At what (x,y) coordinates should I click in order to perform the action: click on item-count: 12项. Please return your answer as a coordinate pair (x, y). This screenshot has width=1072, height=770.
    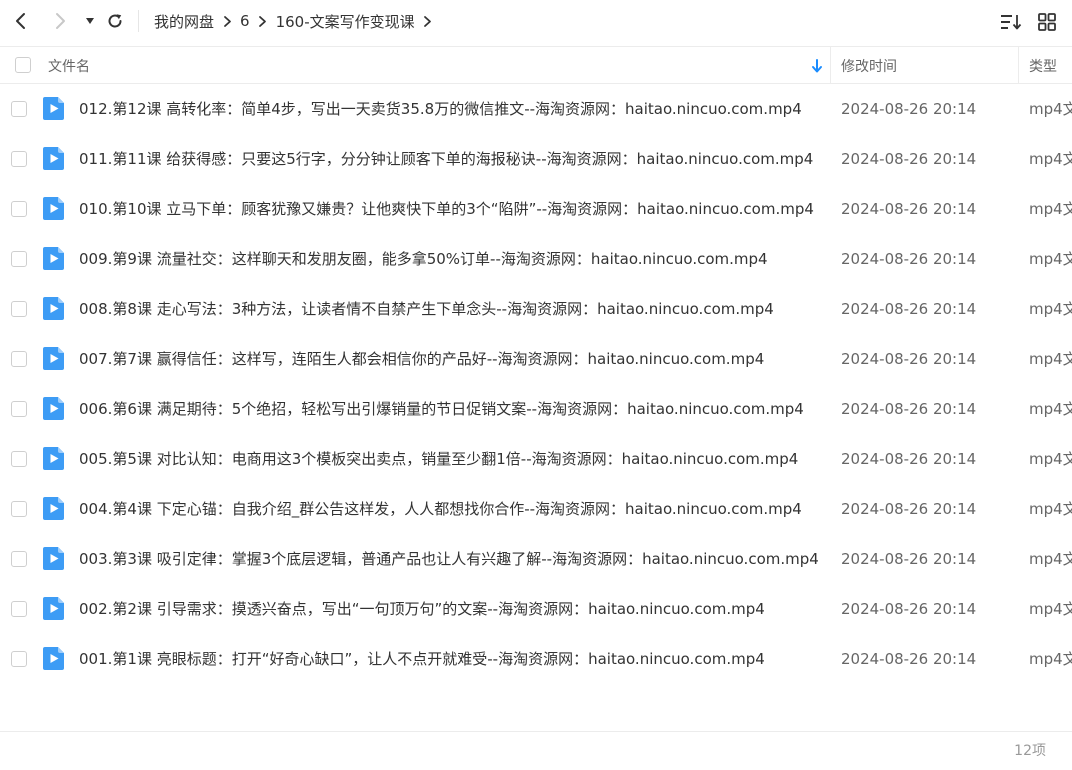
    Looking at the image, I should click on (1030, 751).